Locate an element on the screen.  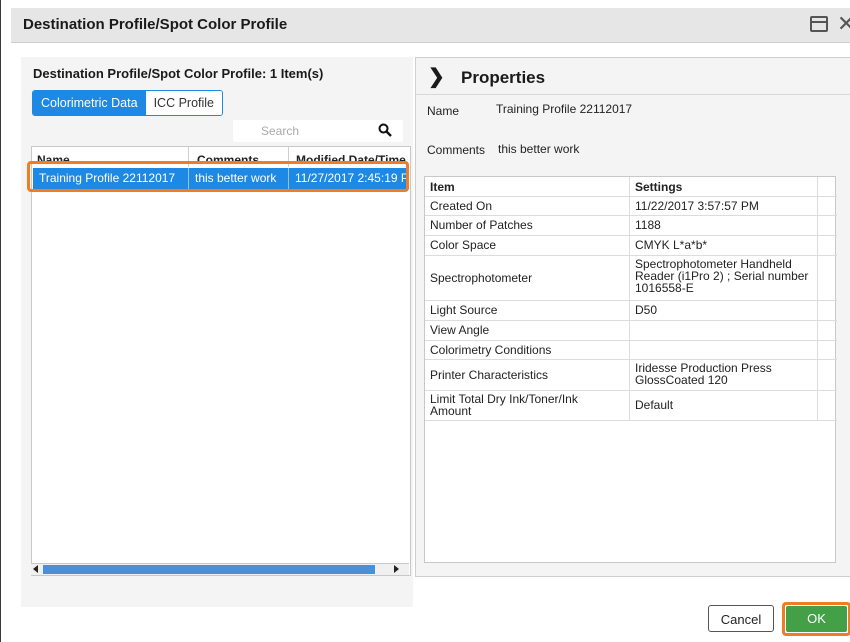
property-setting: D50 is located at coordinates (646, 310).